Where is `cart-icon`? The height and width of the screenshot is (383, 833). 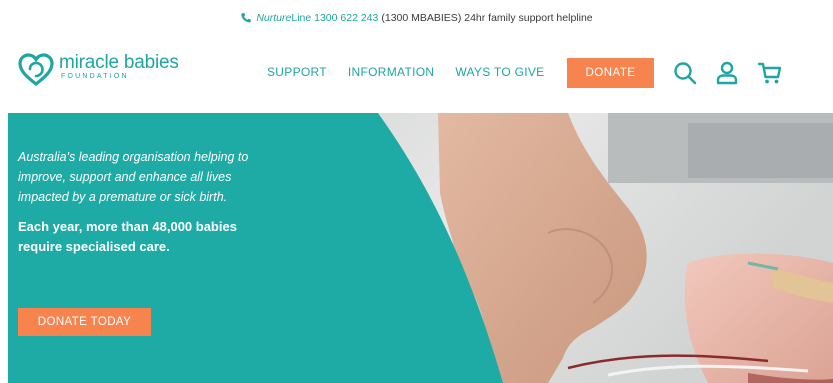 cart-icon is located at coordinates (770, 73).